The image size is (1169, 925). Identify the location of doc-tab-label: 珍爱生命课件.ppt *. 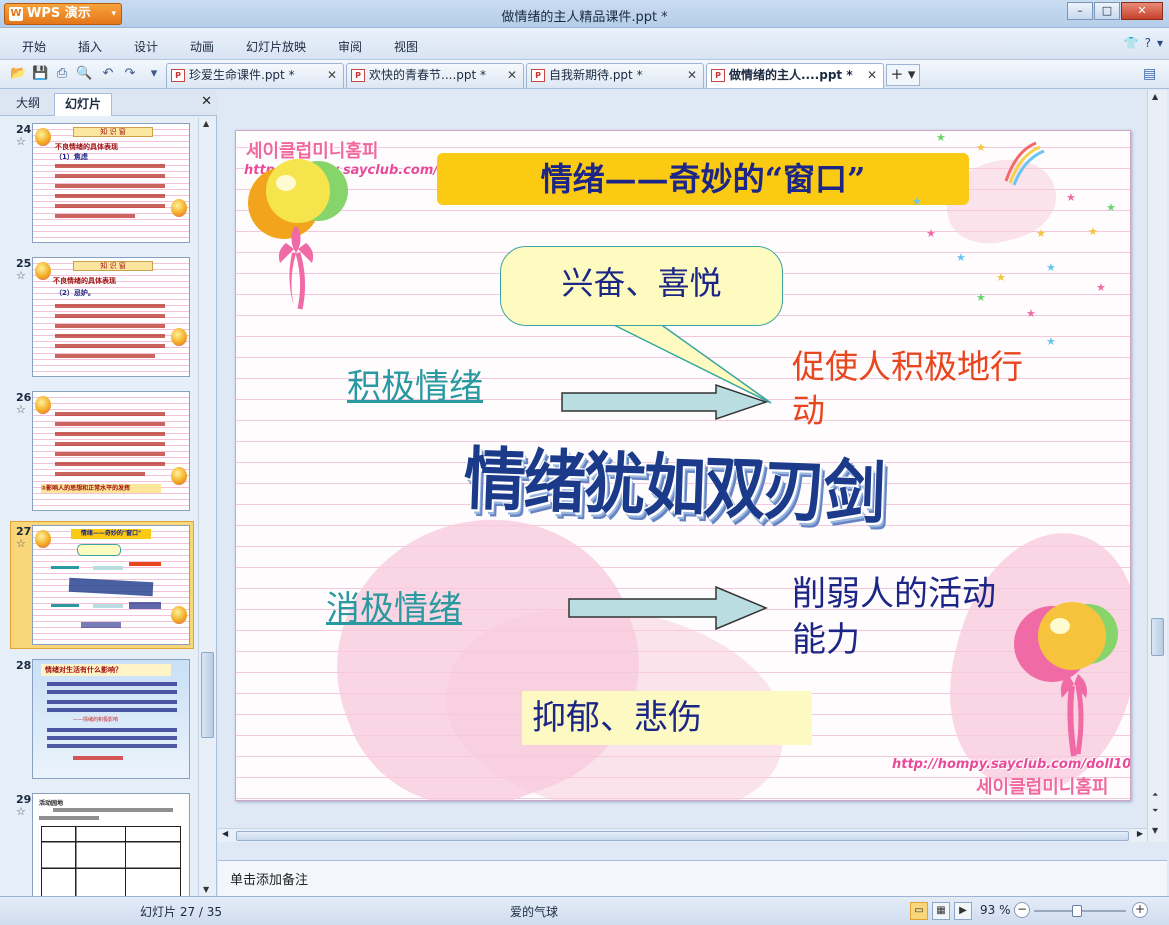
(242, 75).